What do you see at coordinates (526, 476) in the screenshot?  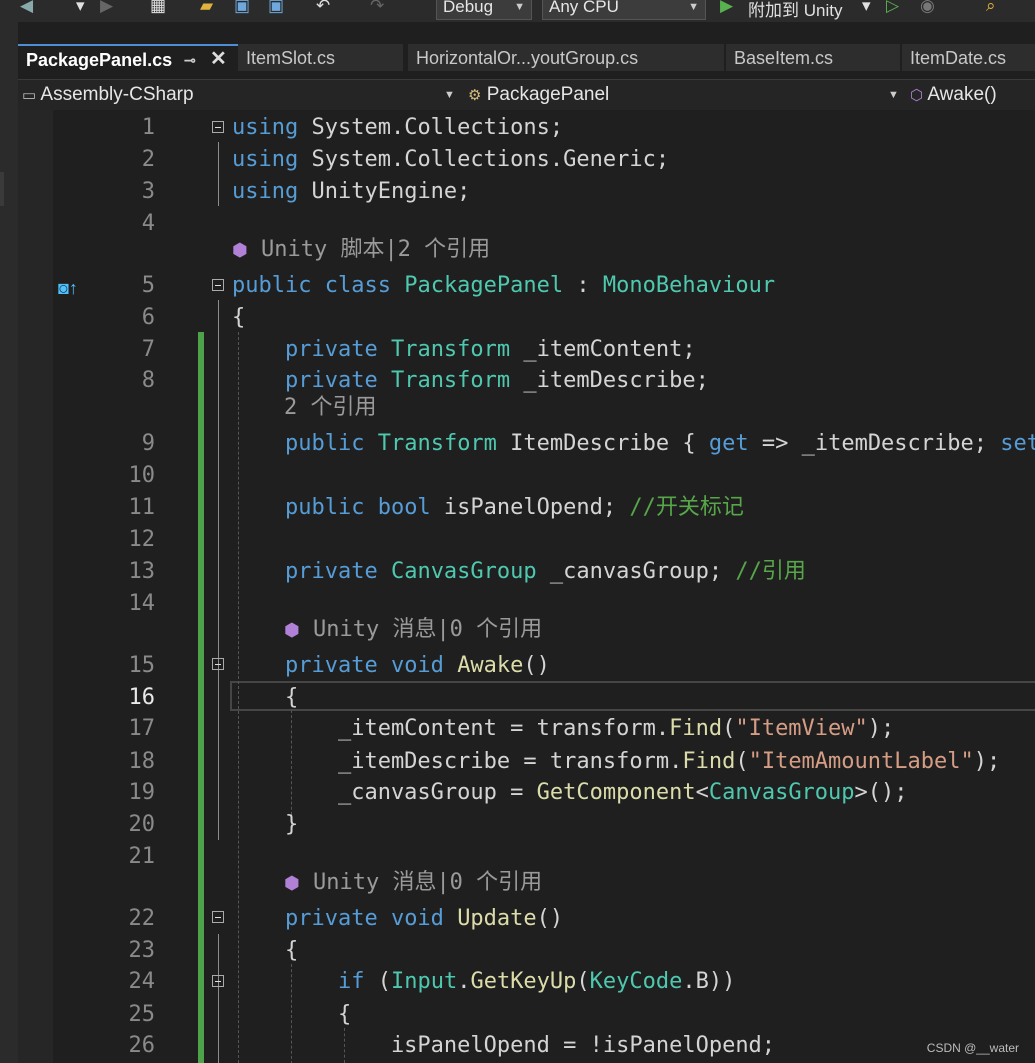 I see `code-line: 10` at bounding box center [526, 476].